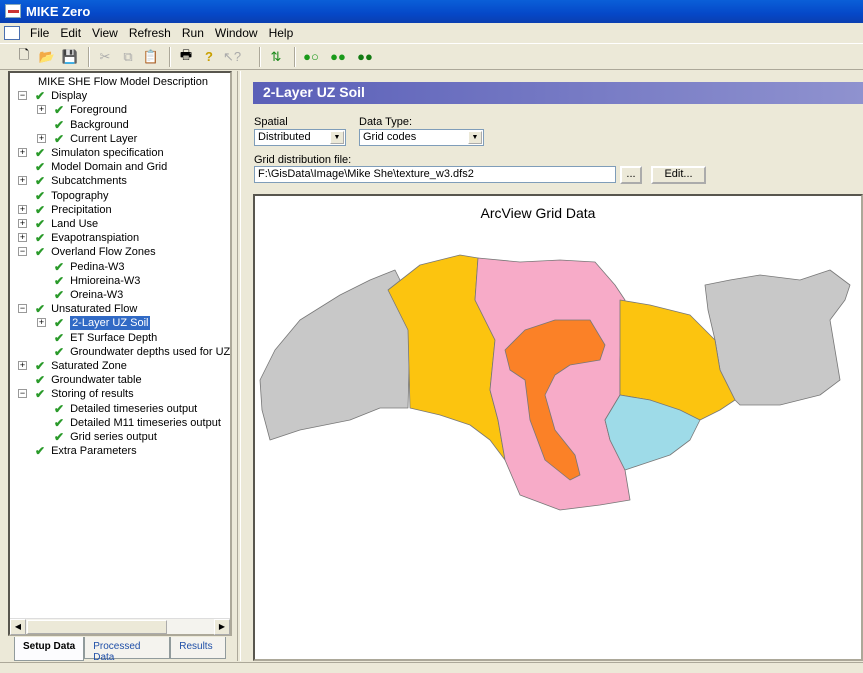  What do you see at coordinates (91, 125) in the screenshot?
I see `tree-item: ✔ Background` at bounding box center [91, 125].